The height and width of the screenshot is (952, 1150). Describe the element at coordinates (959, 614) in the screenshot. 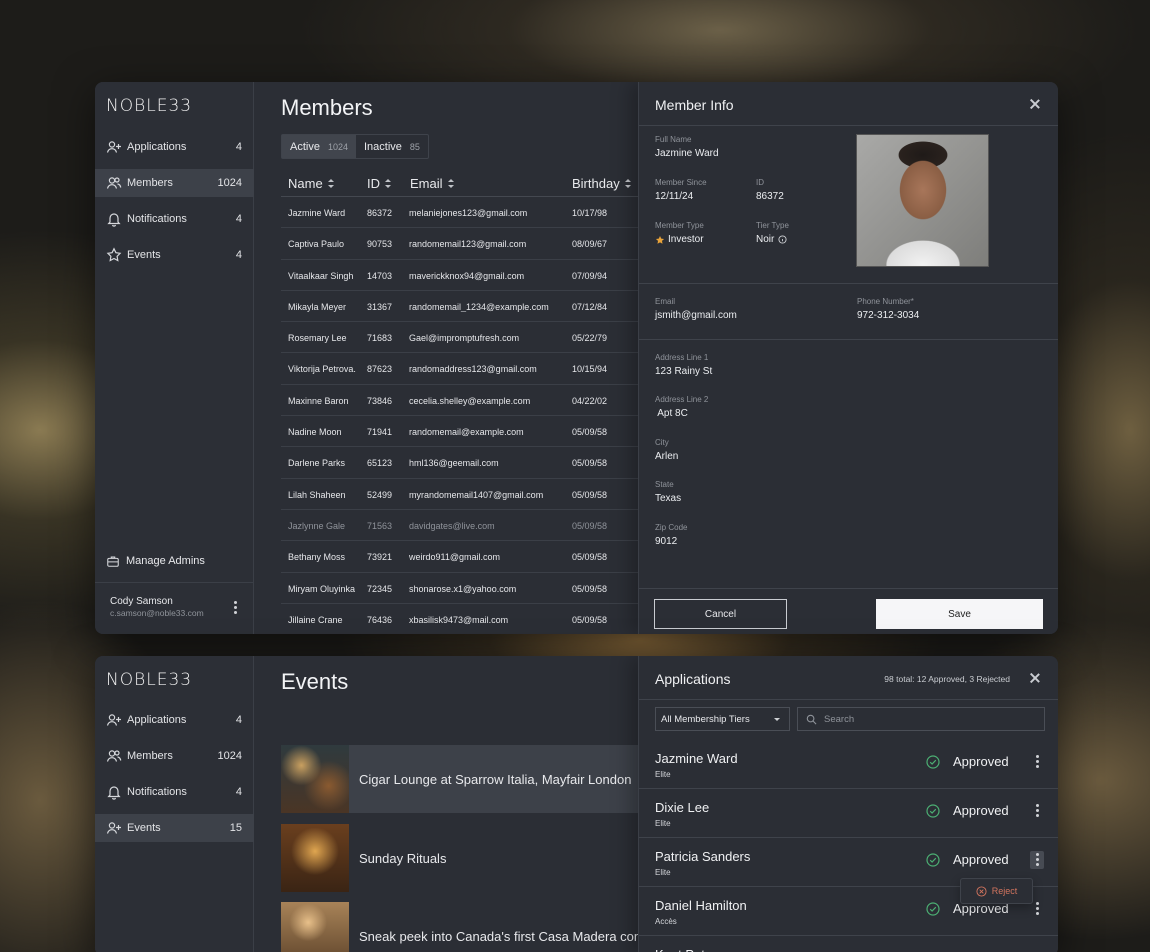

I see `save-button: Save` at that location.